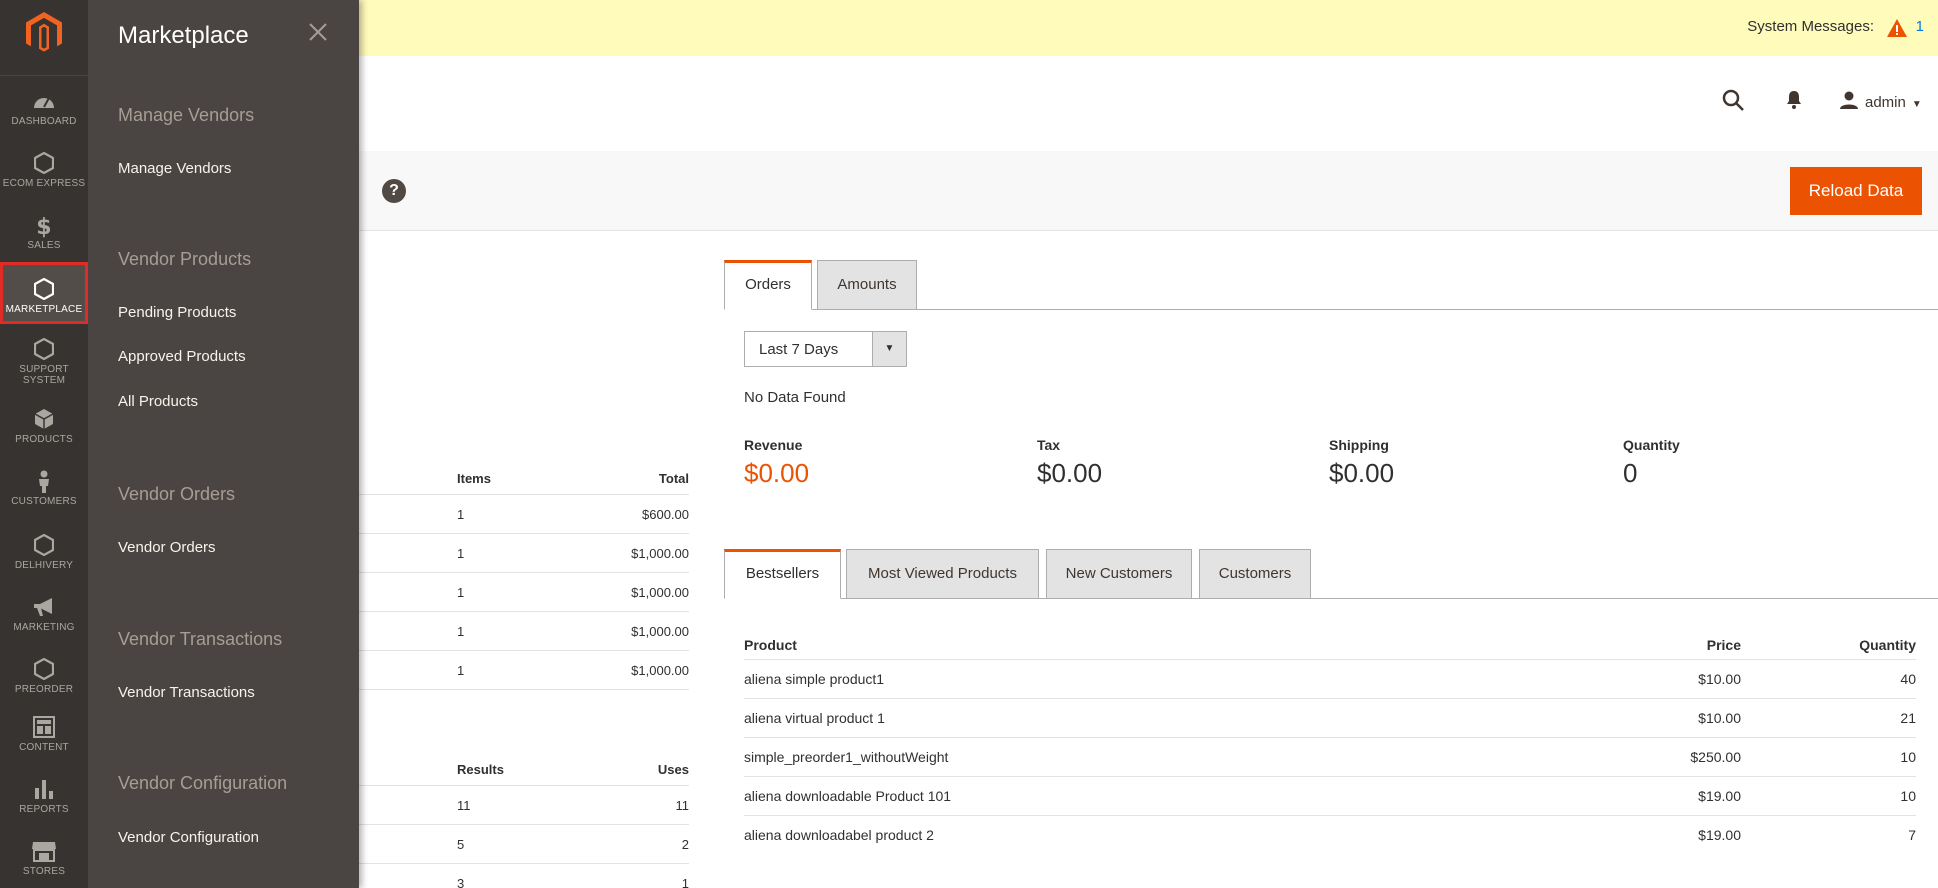 The width and height of the screenshot is (1938, 888). Describe the element at coordinates (200, 639) in the screenshot. I see `flyout-group-vendor-transactions: Vendor Transactions` at that location.